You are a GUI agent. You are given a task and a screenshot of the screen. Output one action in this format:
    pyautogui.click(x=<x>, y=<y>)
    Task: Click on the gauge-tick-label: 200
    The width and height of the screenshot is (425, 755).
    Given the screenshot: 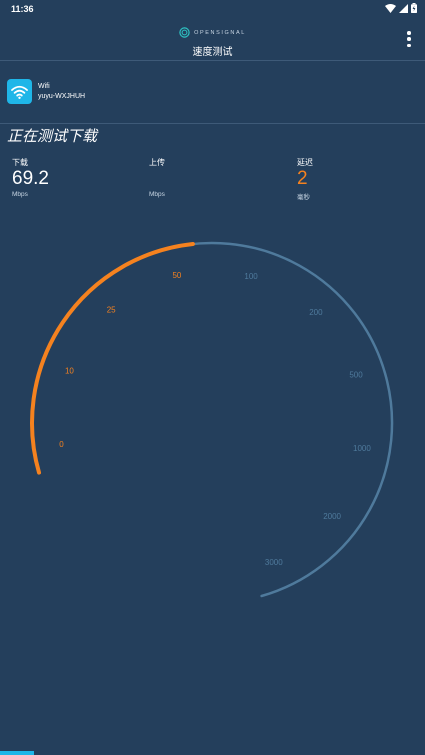 What is the action you would take?
    pyautogui.click(x=316, y=312)
    